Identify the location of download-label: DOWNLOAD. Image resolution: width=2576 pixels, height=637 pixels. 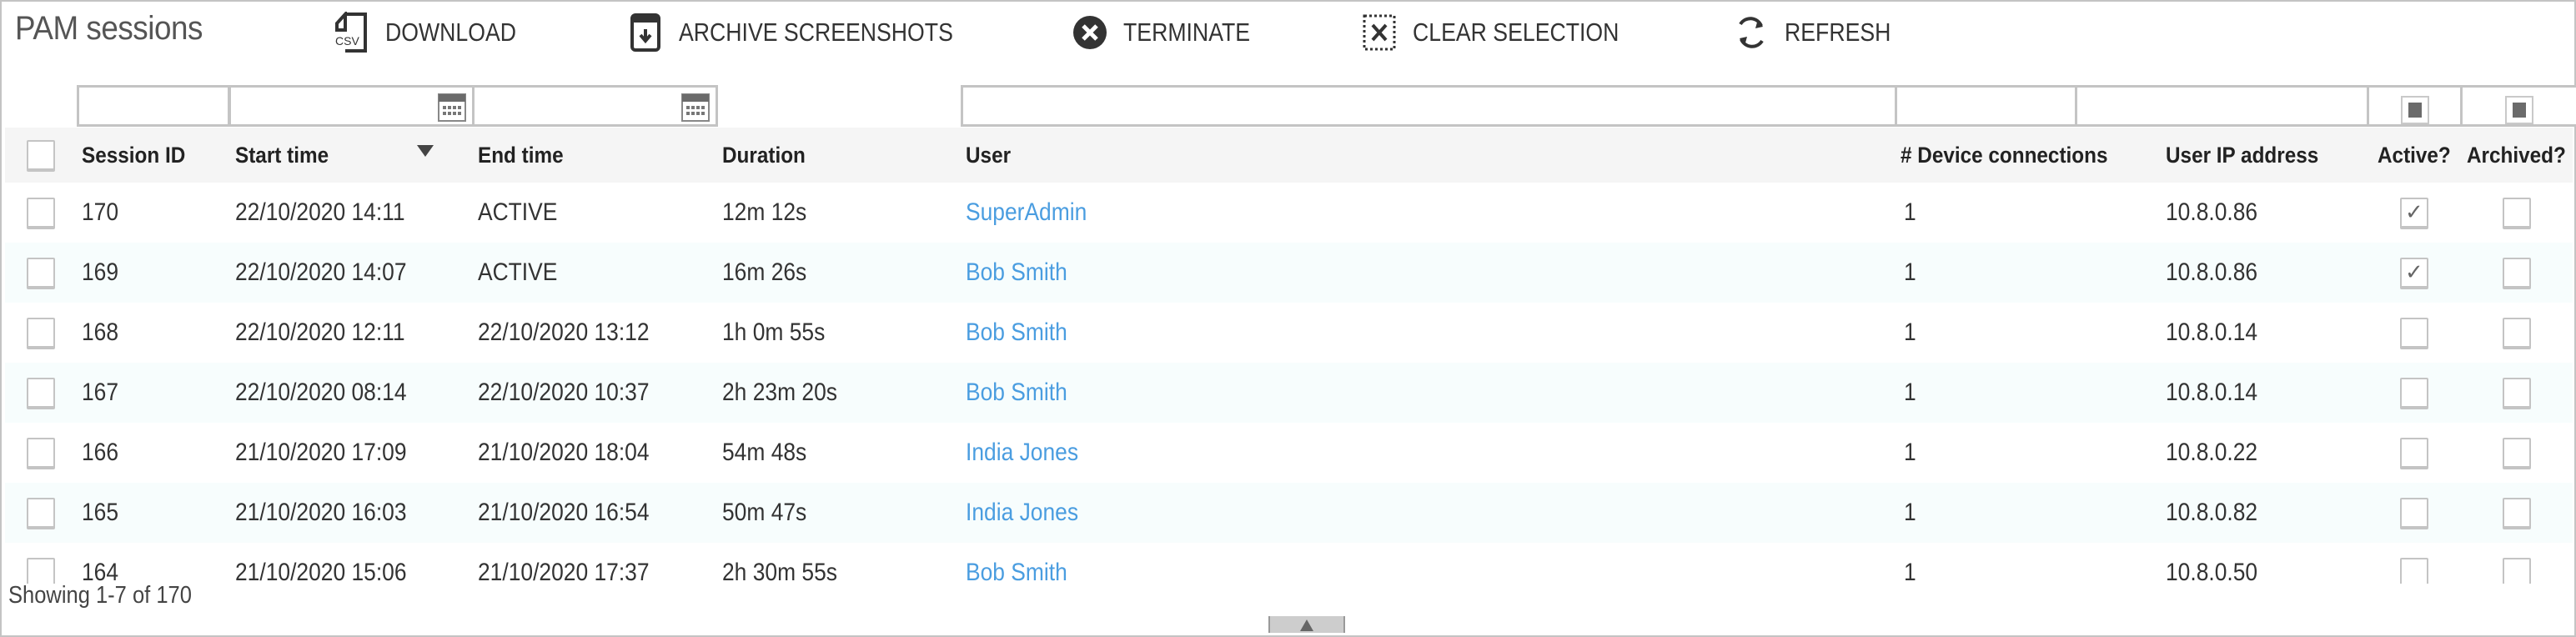
(451, 32).